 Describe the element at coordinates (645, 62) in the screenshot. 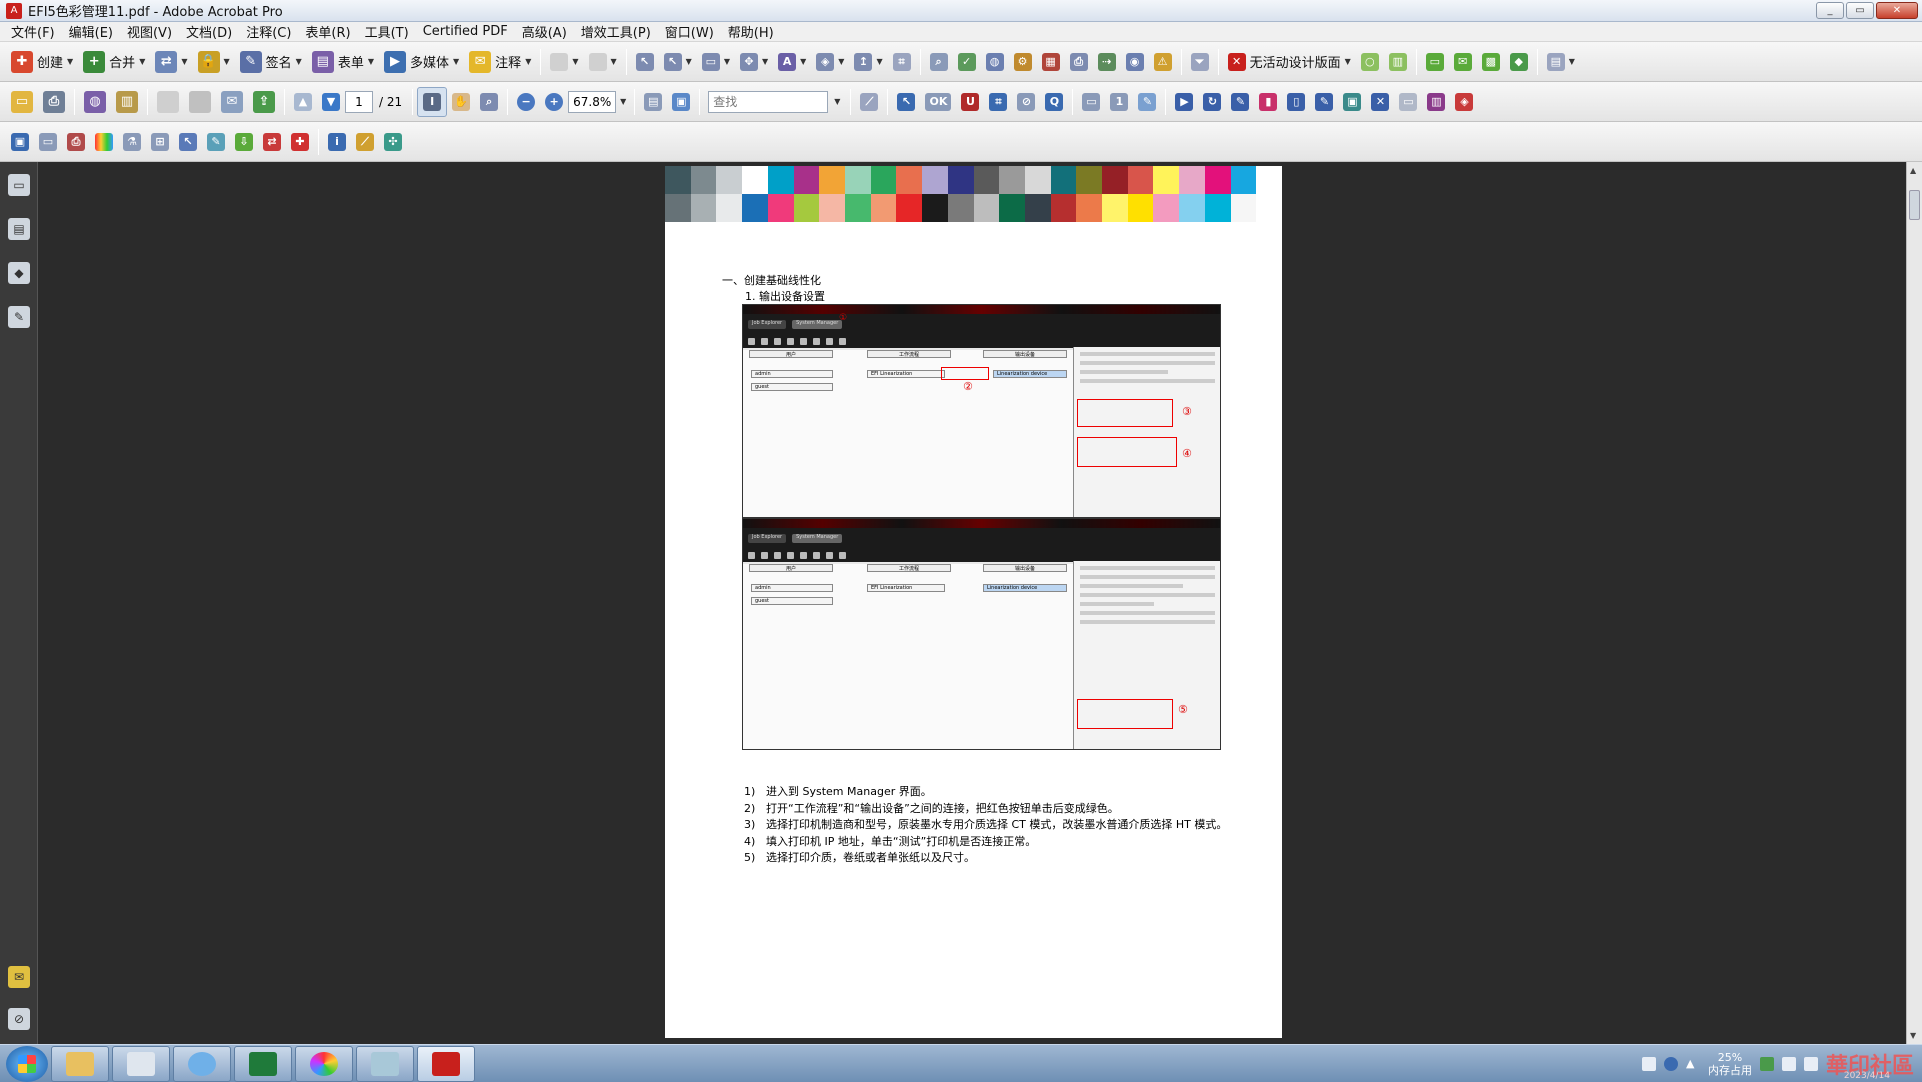

I see `select-object-tool: ↖` at that location.